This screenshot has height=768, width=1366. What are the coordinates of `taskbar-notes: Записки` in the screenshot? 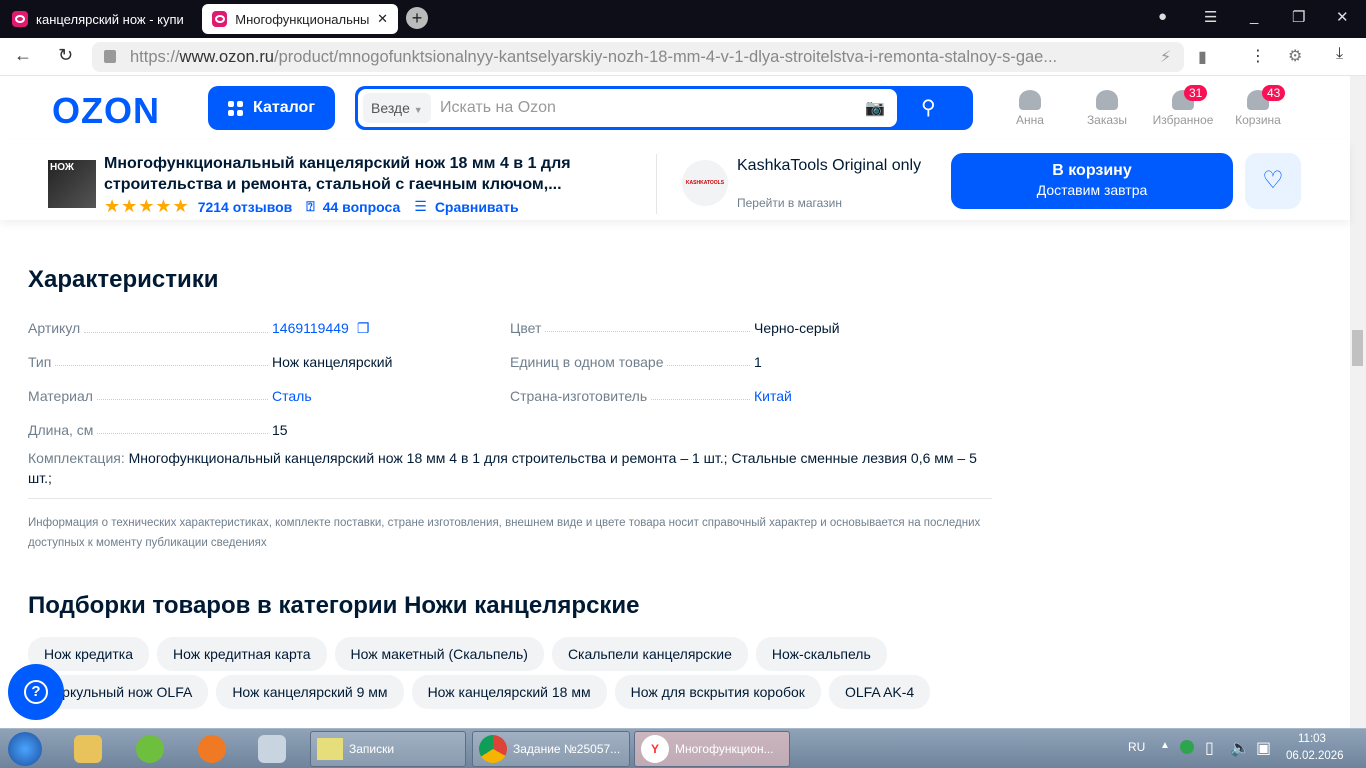 It's located at (388, 749).